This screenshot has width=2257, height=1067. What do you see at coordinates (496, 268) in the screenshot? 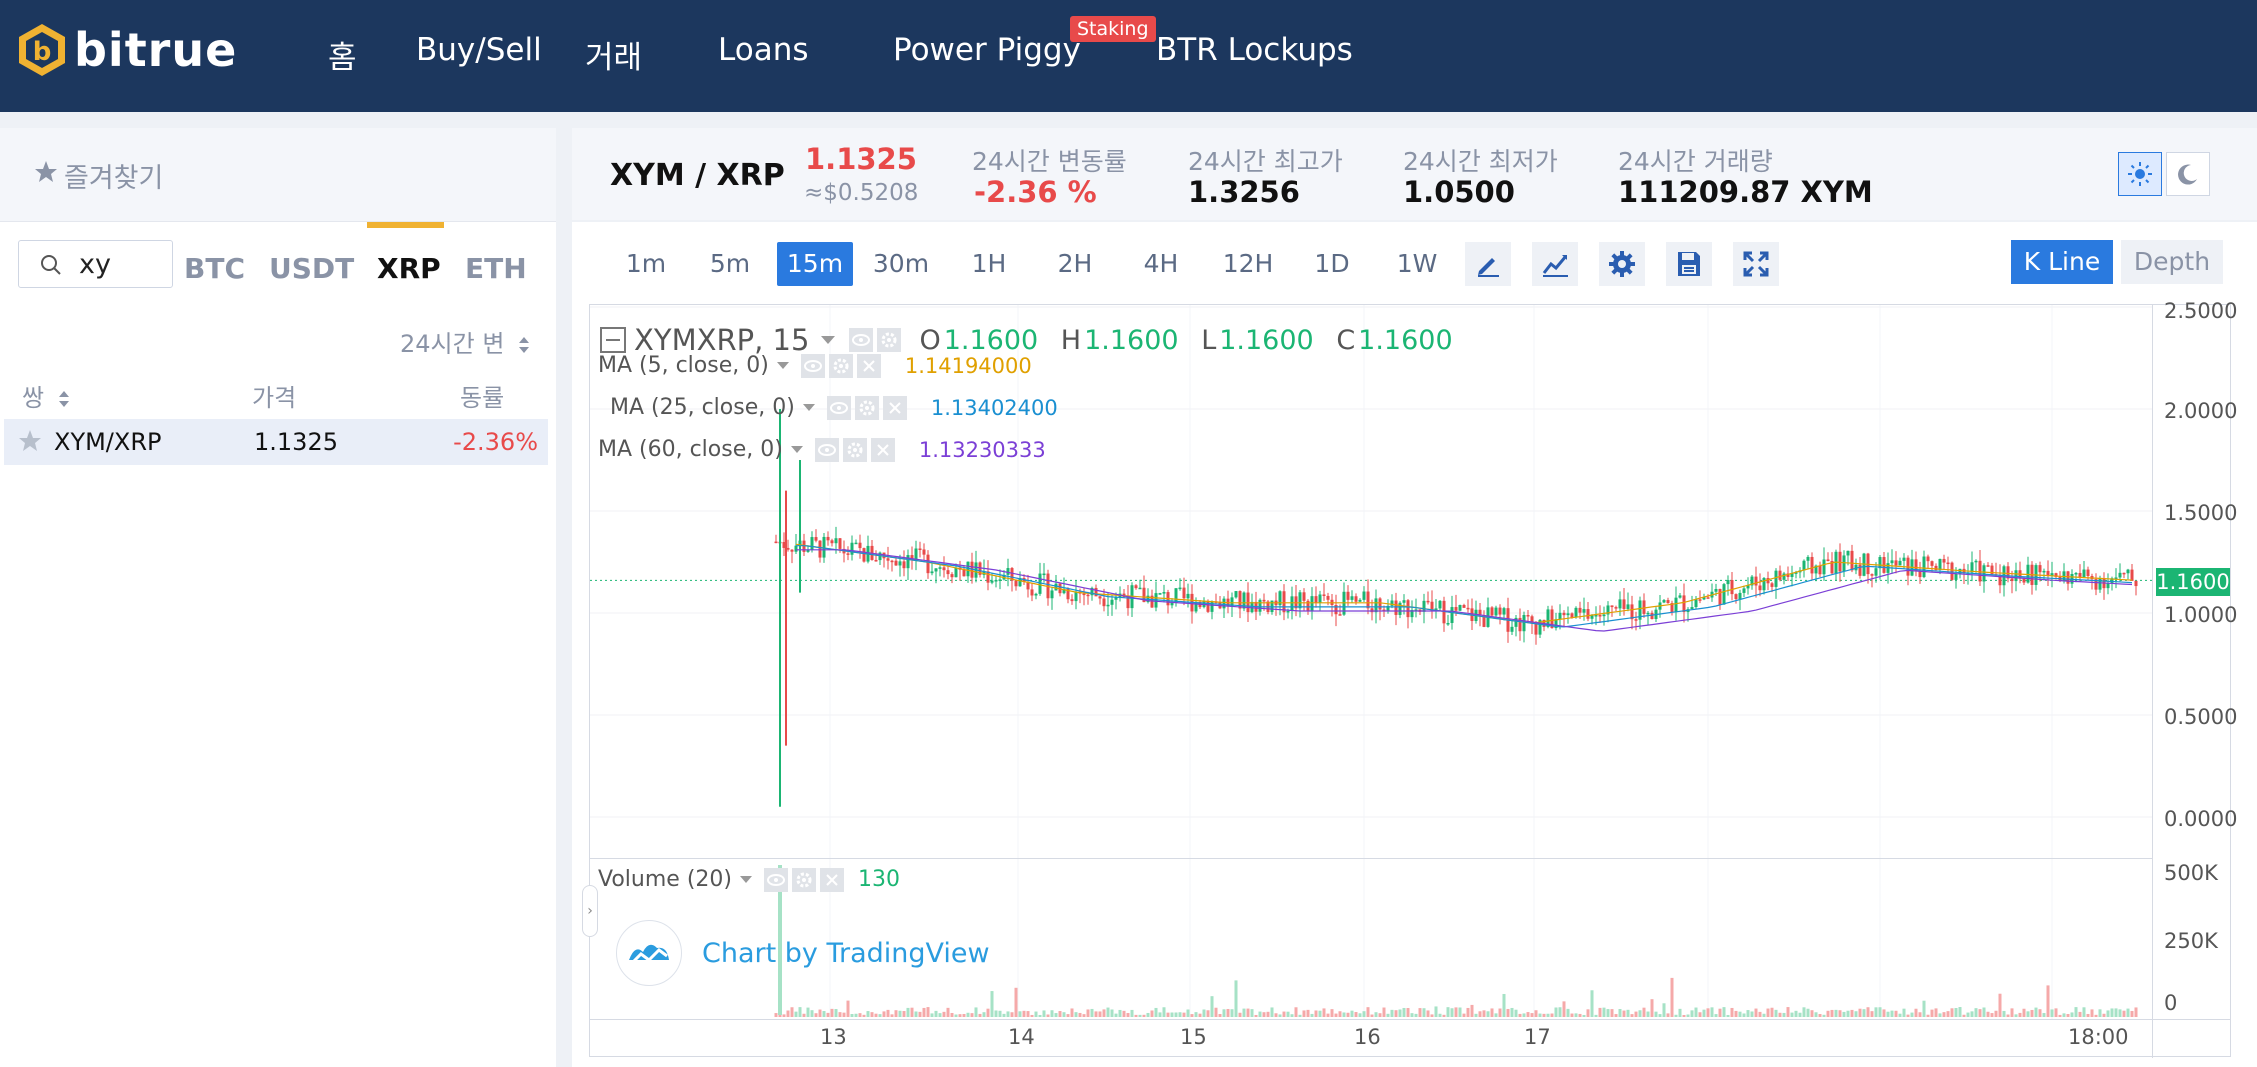
I see `market-tab-eth: ETH` at bounding box center [496, 268].